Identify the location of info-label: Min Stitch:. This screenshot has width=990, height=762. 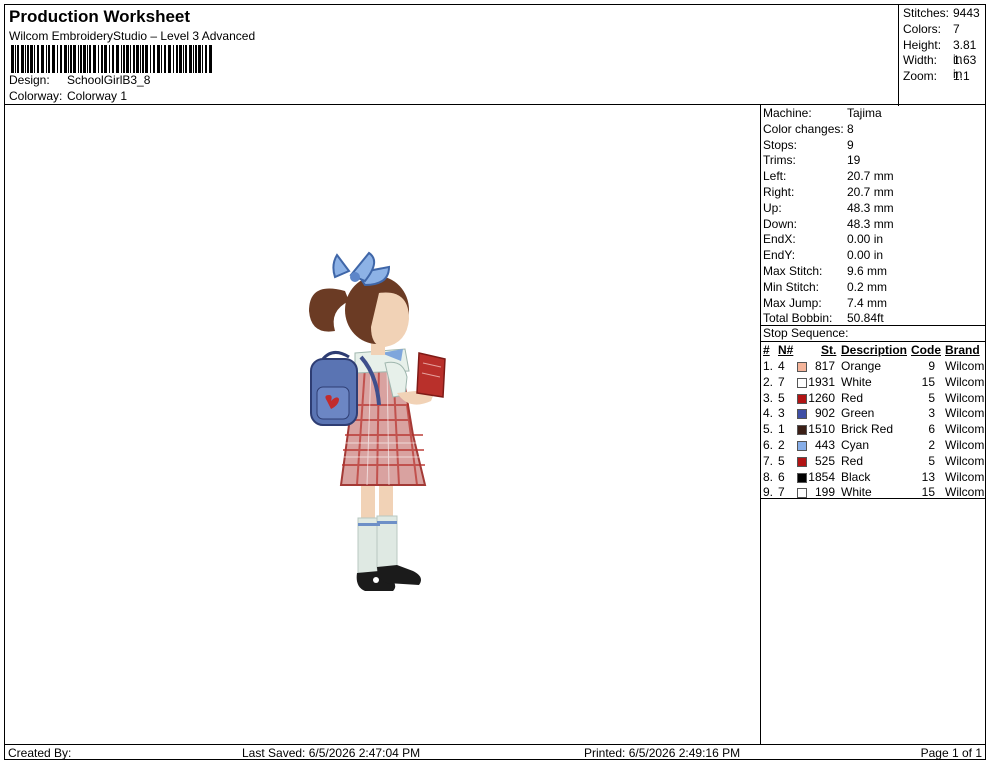
(791, 286).